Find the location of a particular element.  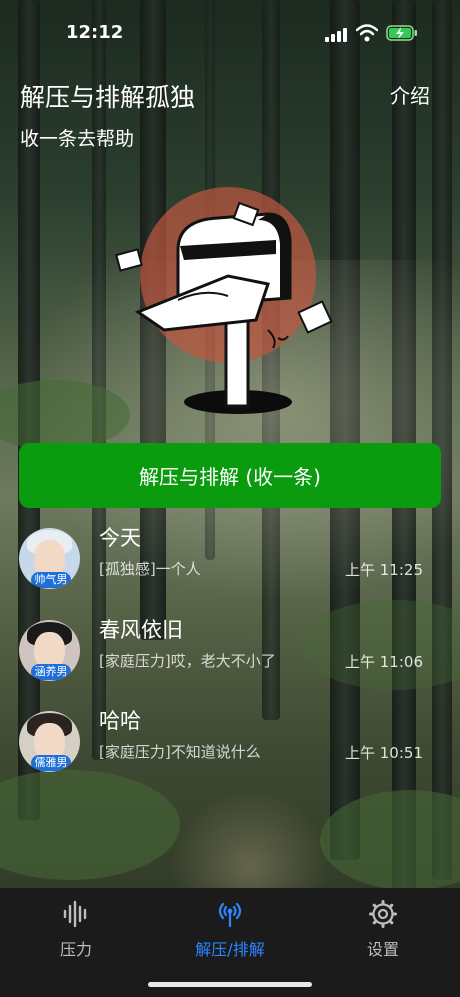

sender-name: 春风依旧 is located at coordinates (141, 630).